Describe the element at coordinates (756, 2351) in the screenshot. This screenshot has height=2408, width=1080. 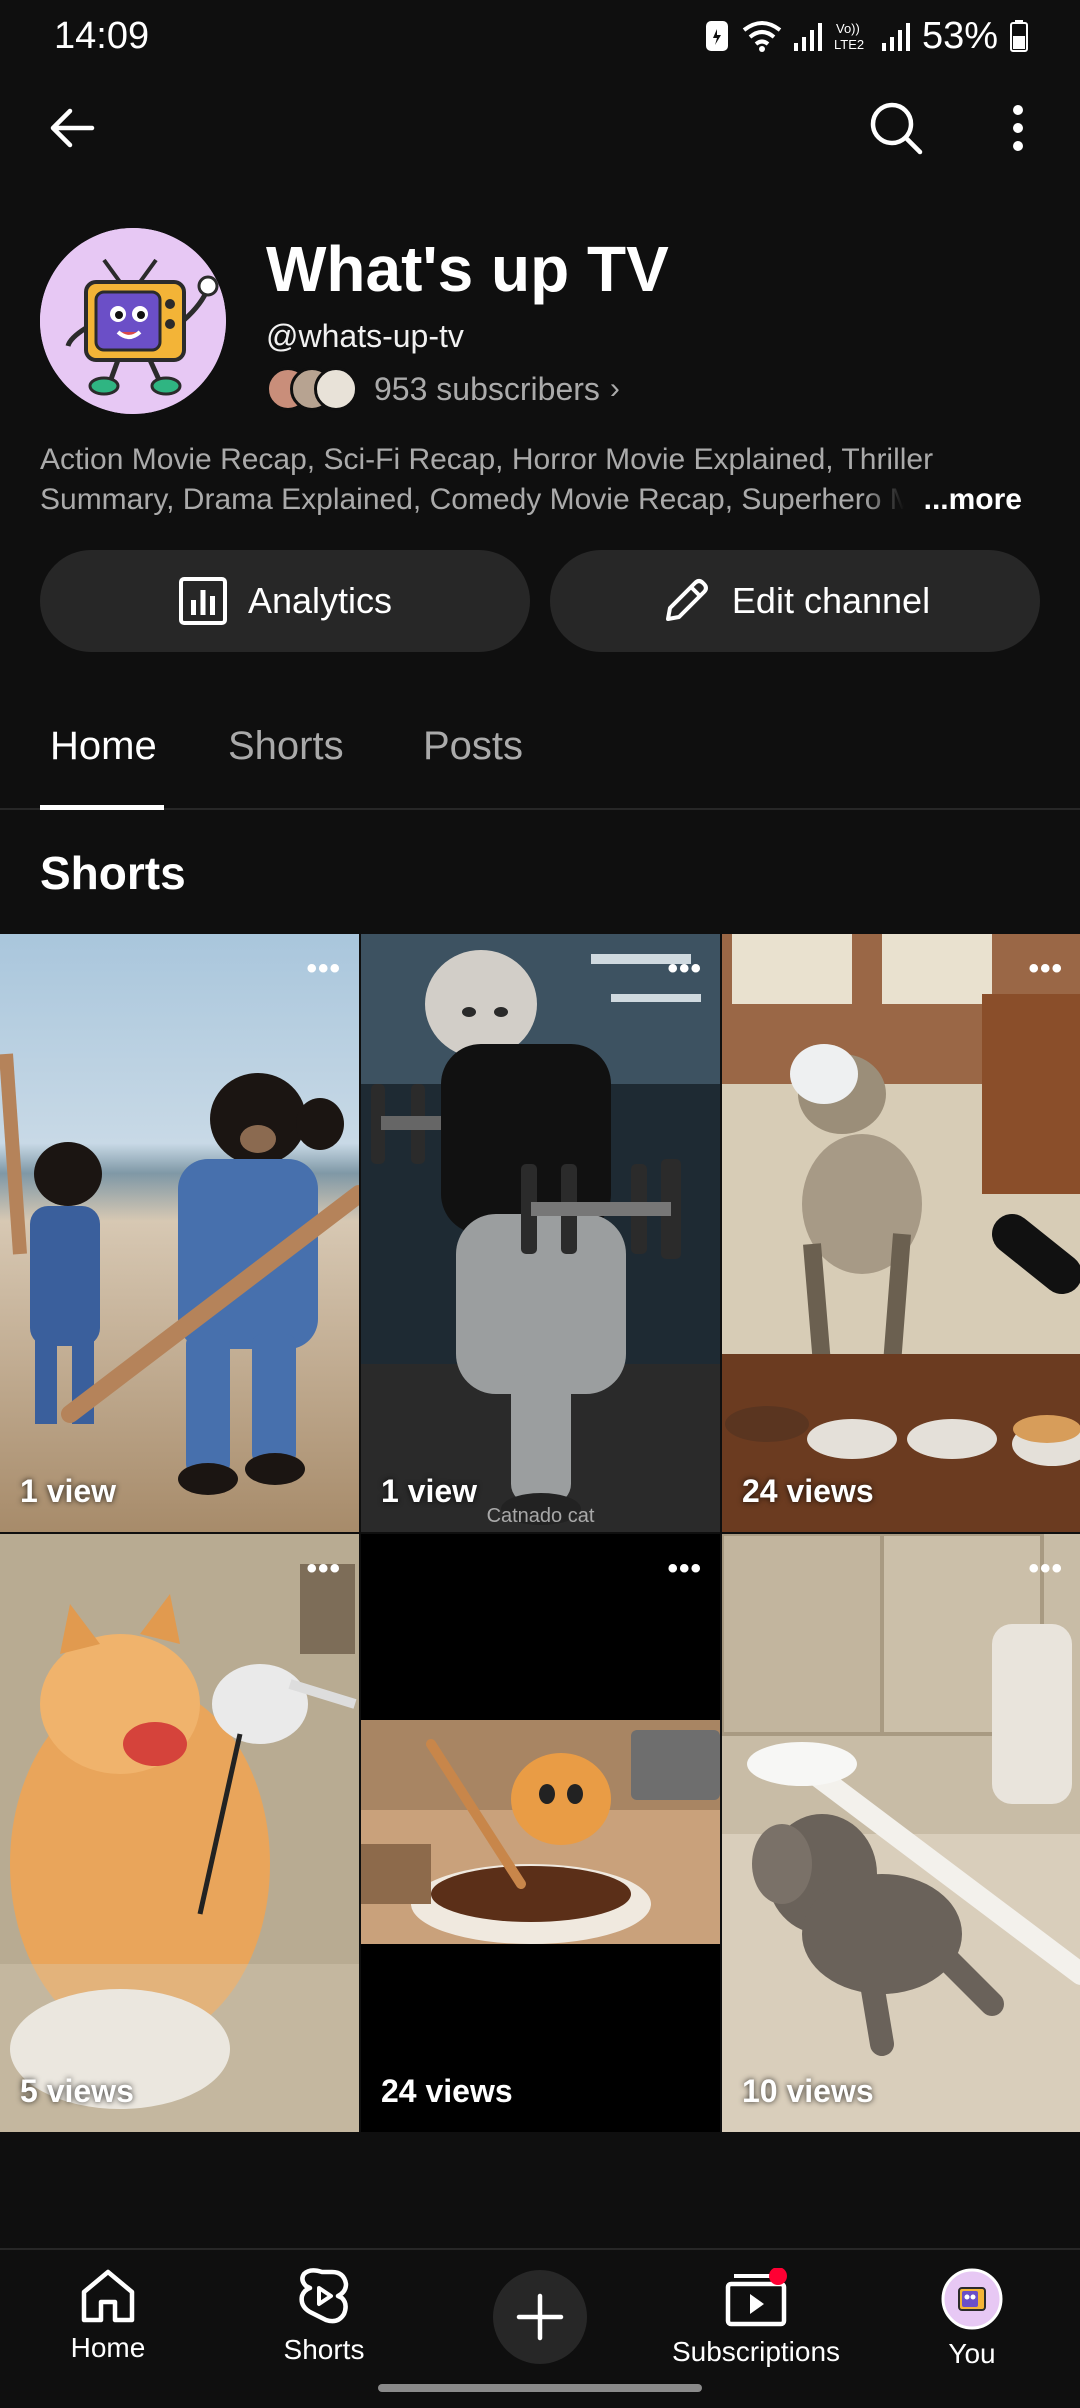
I see `nav-subscriptions-label: Subscriptions` at that location.